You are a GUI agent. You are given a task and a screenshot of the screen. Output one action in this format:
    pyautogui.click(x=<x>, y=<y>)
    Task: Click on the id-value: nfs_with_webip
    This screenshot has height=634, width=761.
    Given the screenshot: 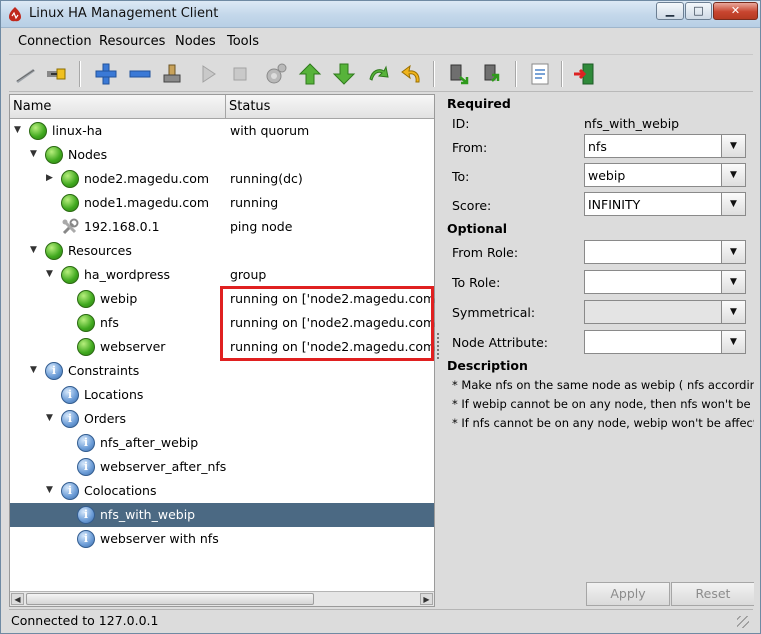 What is the action you would take?
    pyautogui.click(x=632, y=123)
    